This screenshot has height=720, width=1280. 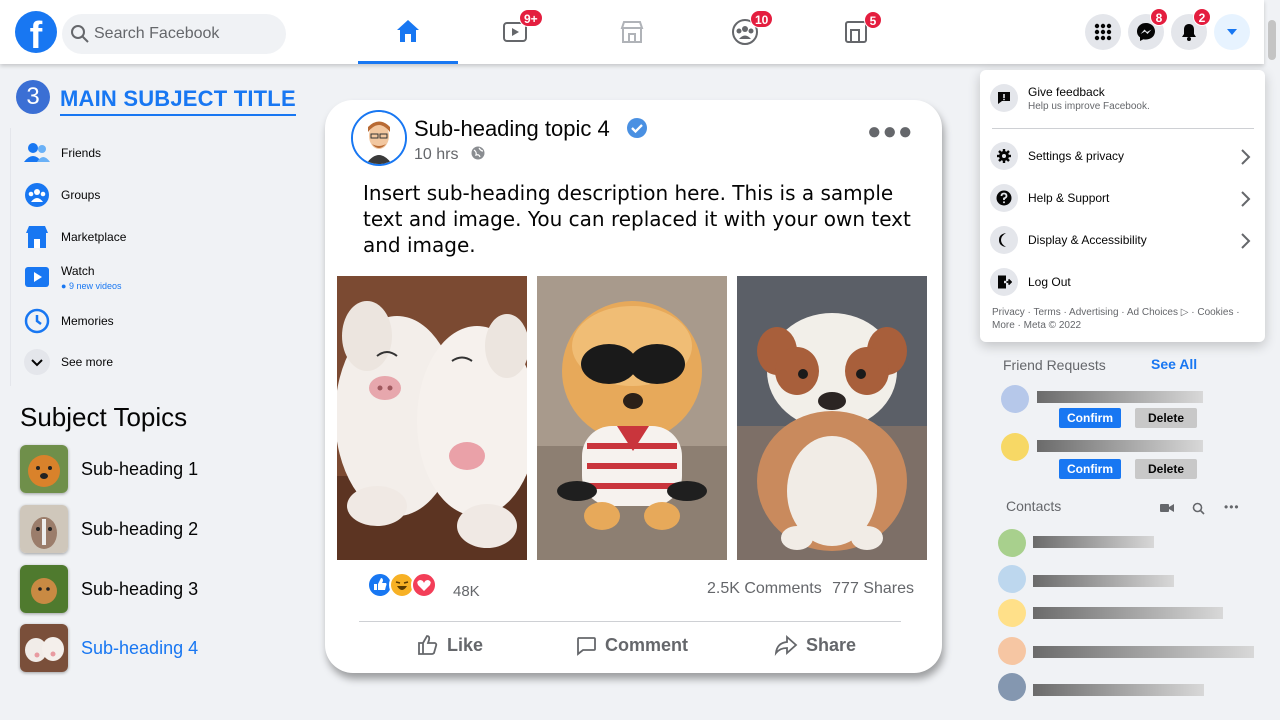 I want to click on sidebar-item-label: Watch, so click(x=78, y=270).